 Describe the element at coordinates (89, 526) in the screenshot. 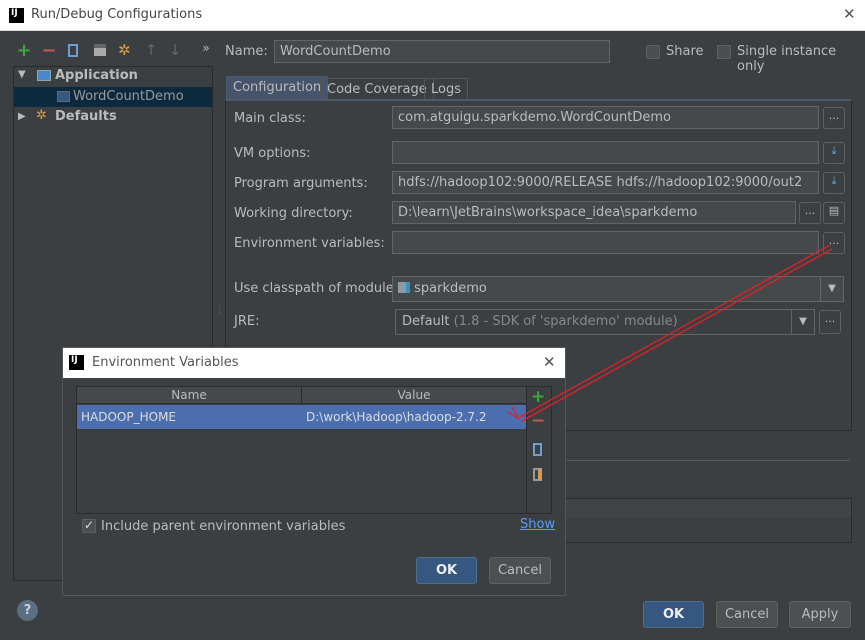

I see `include-parent-checkbox: ✓` at that location.